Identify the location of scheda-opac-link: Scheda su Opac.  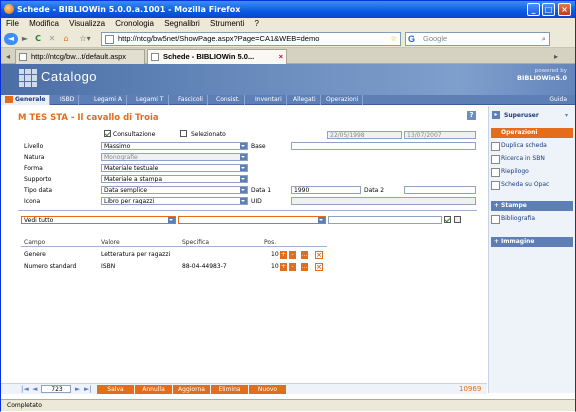
(520, 185).